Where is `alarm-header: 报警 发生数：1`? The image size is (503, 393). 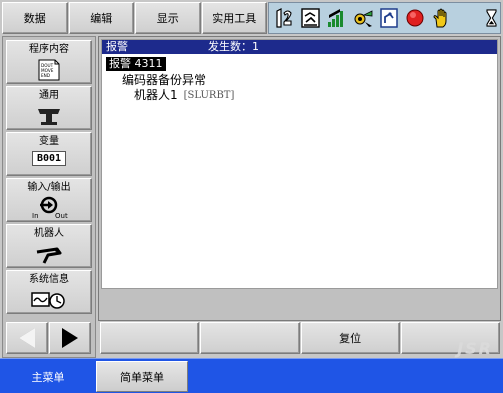 alarm-header: 报警 发生数：1 is located at coordinates (299, 47).